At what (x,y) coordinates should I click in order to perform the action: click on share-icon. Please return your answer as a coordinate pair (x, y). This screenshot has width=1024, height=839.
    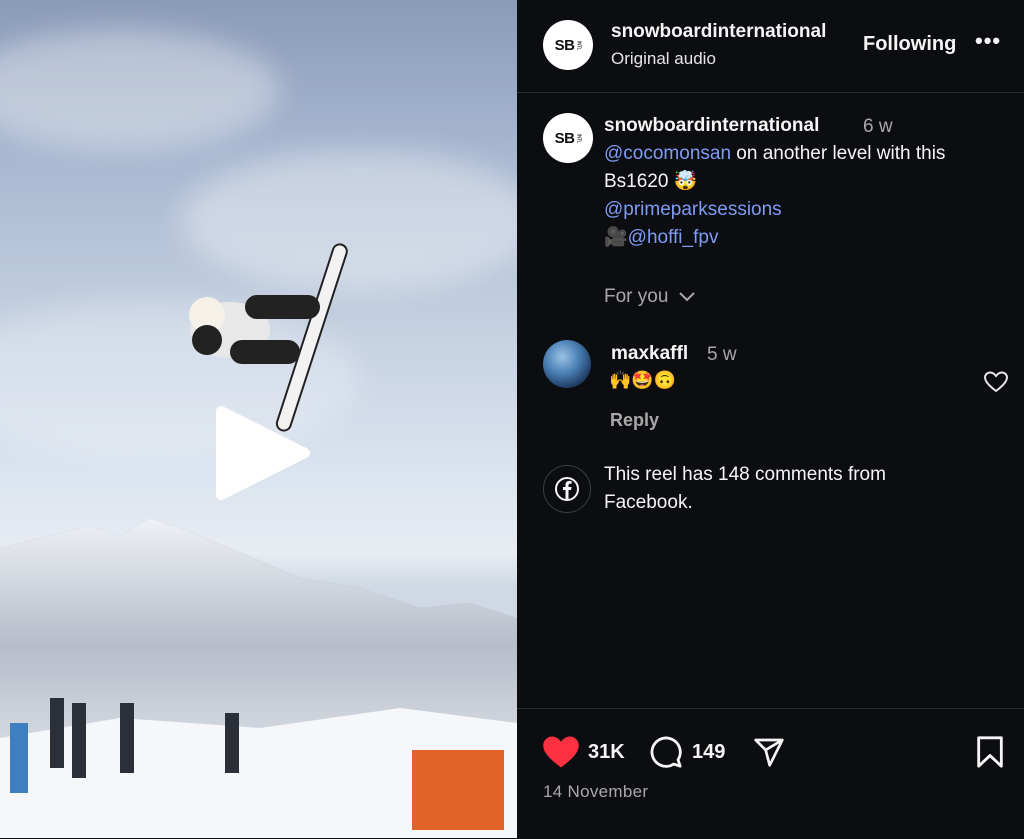
    Looking at the image, I should click on (769, 752).